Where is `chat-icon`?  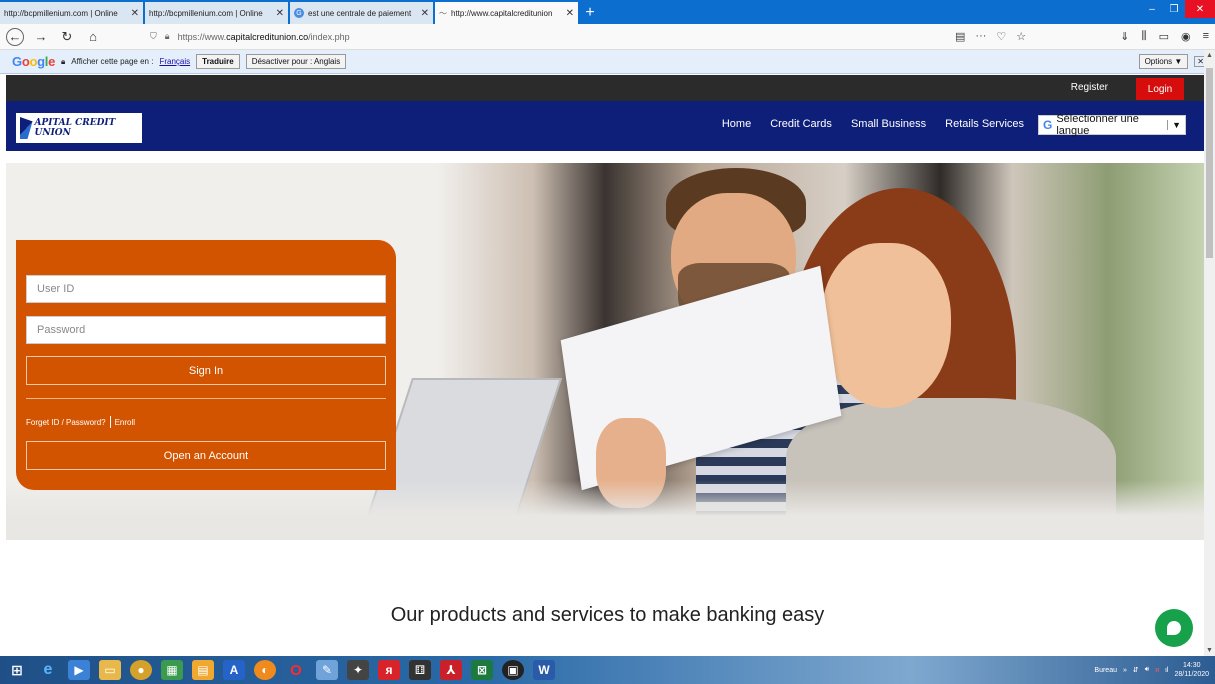
chat-icon is located at coordinates (1174, 628).